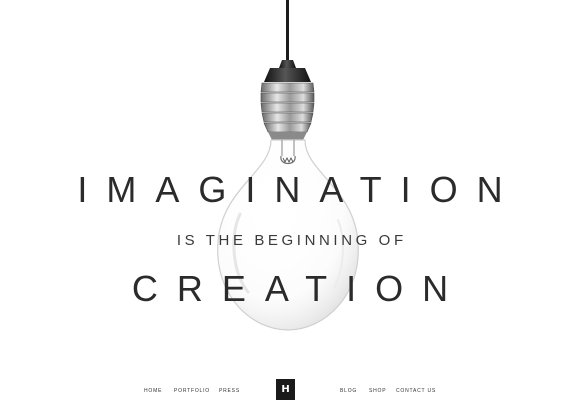 Image resolution: width=580 pixels, height=400 pixels. I want to click on nav-item-home: HOME, so click(153, 391).